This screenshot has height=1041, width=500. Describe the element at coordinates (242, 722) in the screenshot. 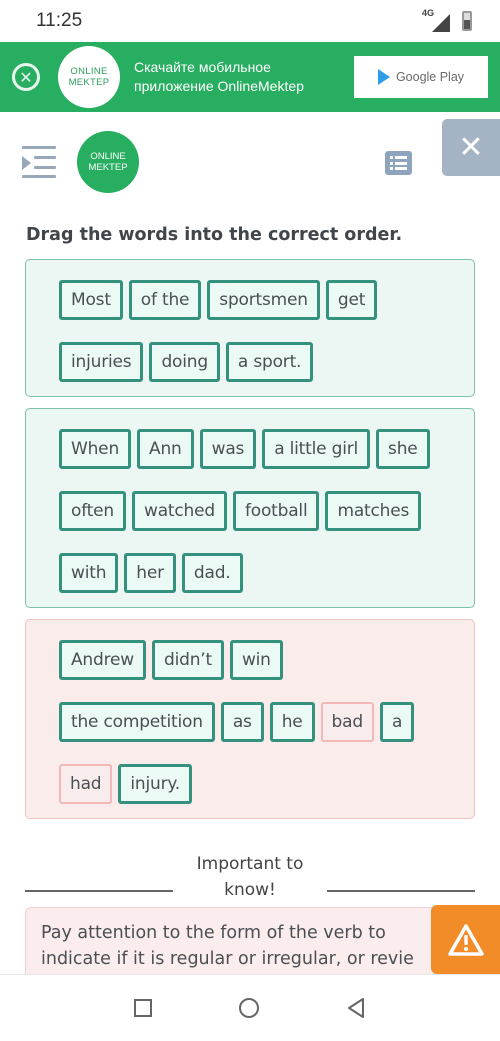

I see `word-tile: as` at that location.